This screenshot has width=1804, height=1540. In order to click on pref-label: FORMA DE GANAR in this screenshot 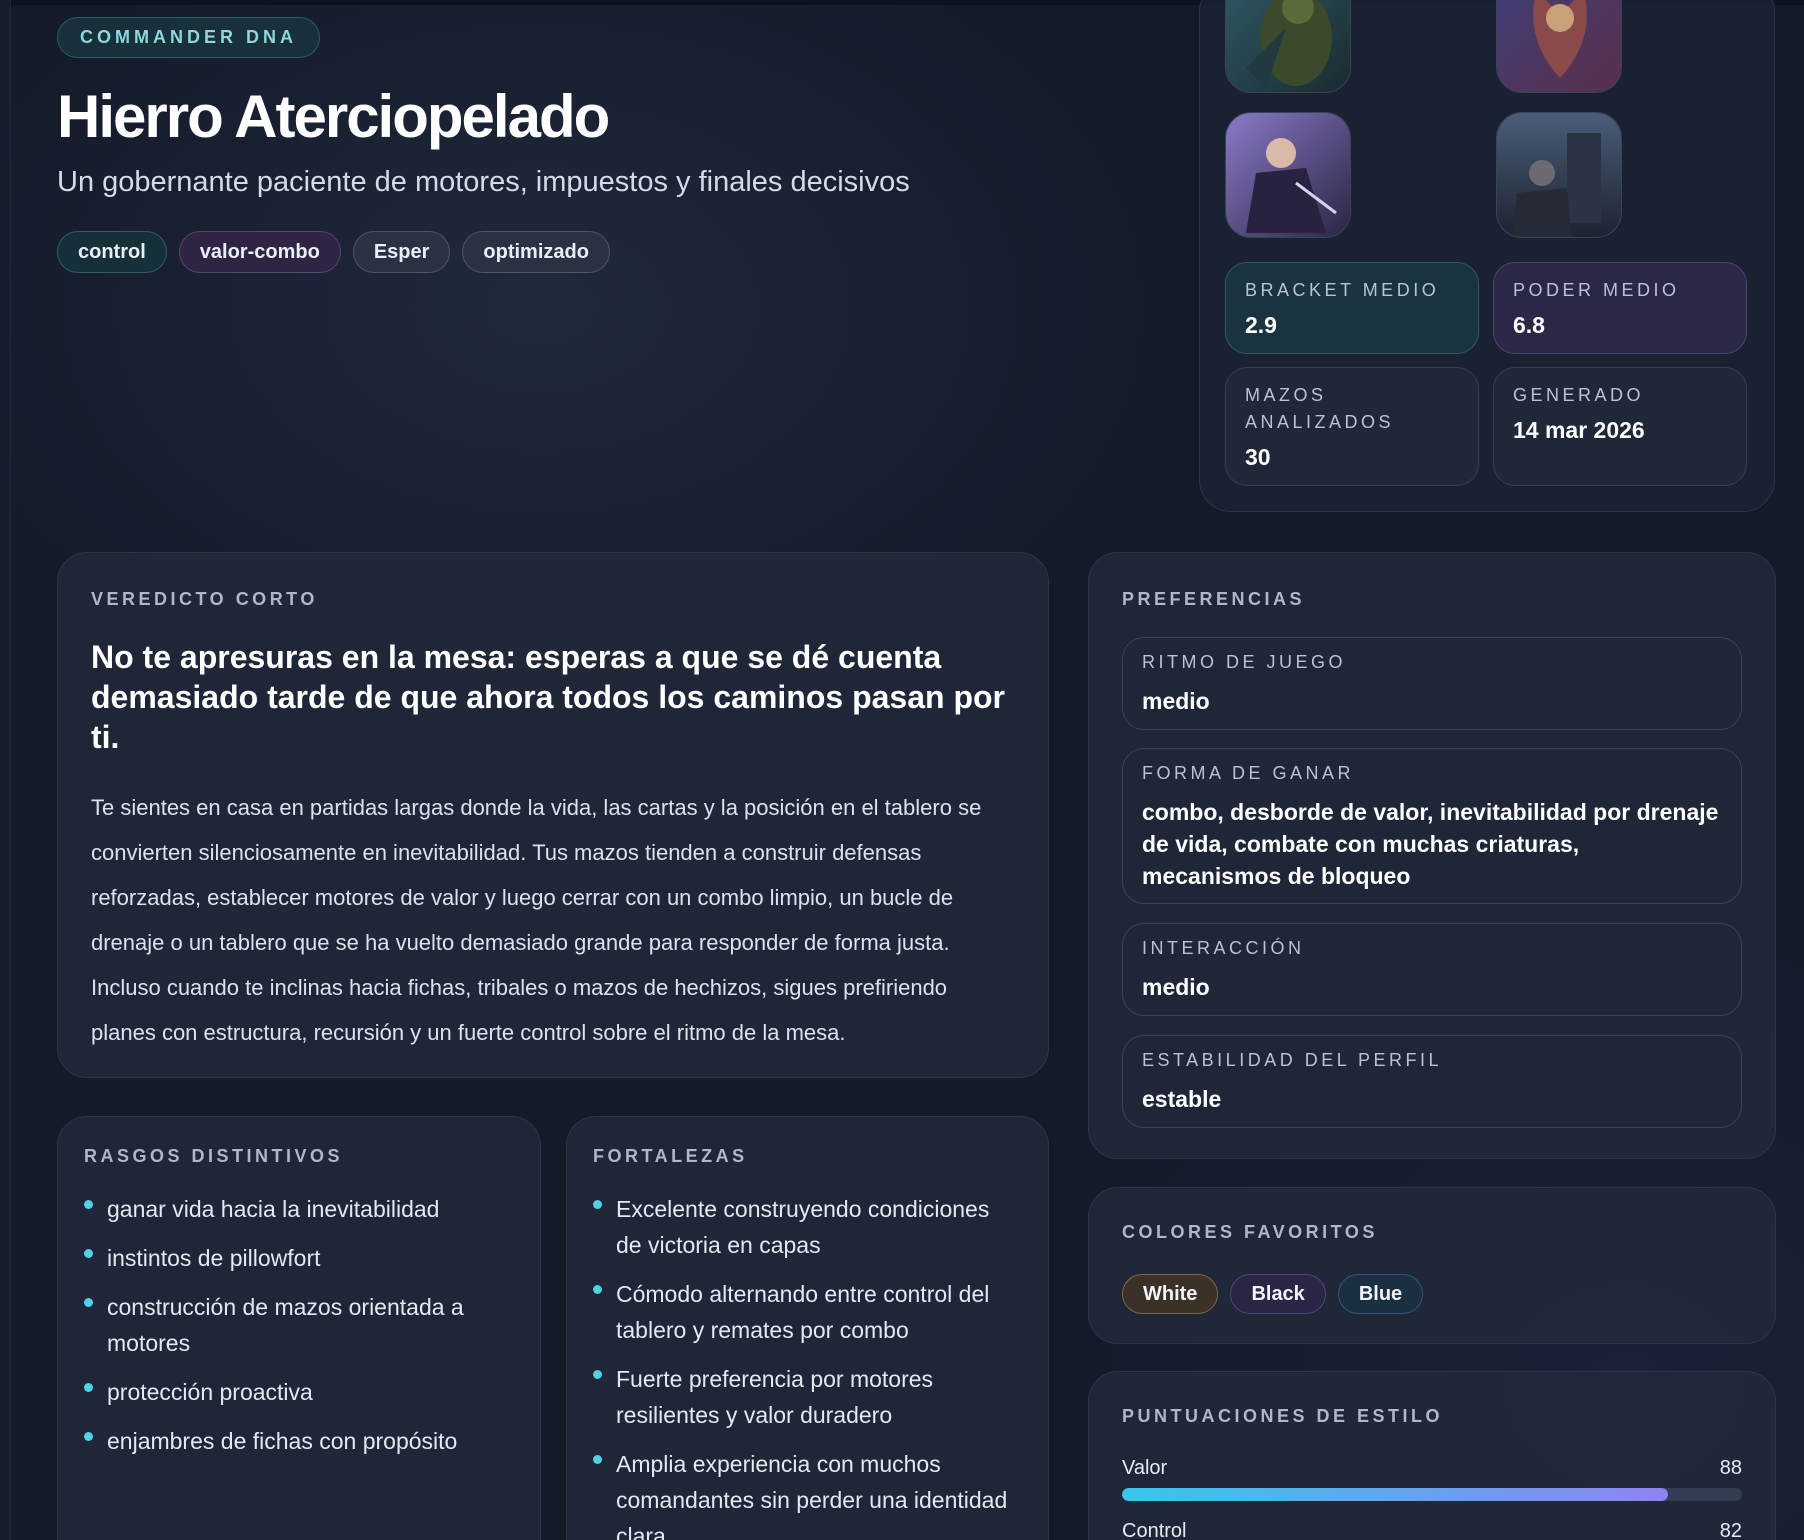, I will do `click(1248, 773)`.